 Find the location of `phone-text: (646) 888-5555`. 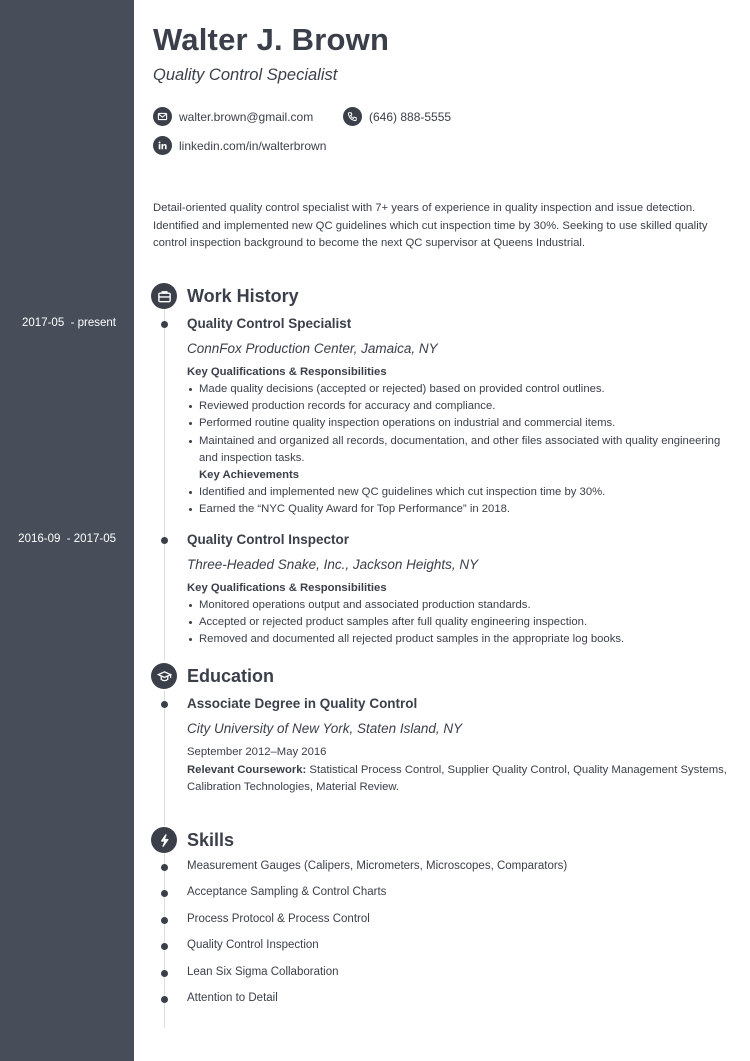

phone-text: (646) 888-5555 is located at coordinates (410, 117).